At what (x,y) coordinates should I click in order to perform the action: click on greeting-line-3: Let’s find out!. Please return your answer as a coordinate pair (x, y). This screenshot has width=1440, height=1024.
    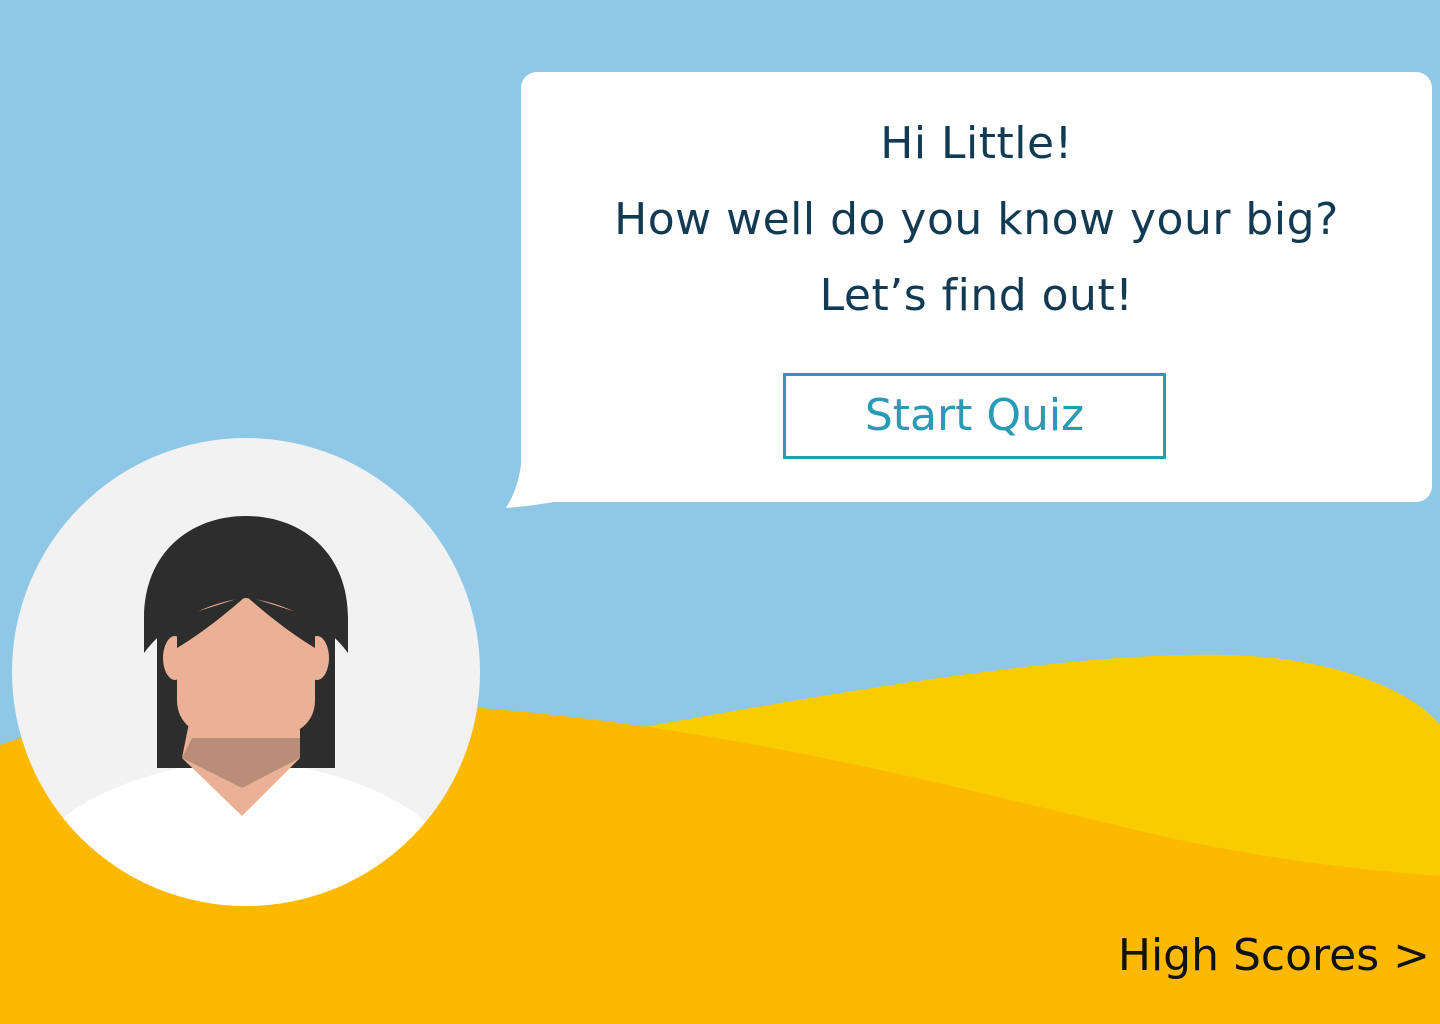
    Looking at the image, I should click on (976, 295).